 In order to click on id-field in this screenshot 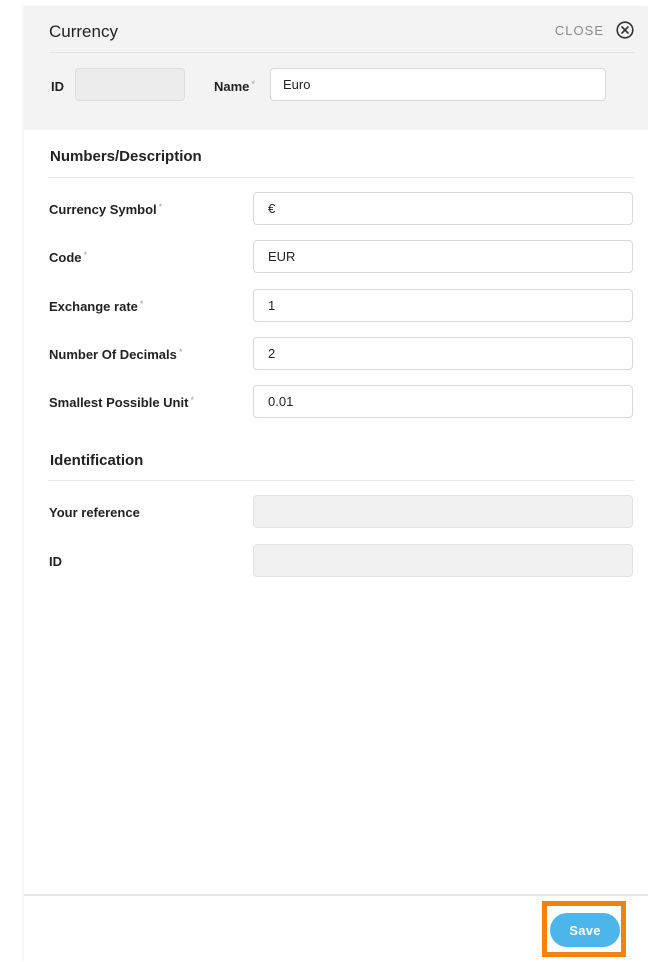, I will do `click(130, 84)`.